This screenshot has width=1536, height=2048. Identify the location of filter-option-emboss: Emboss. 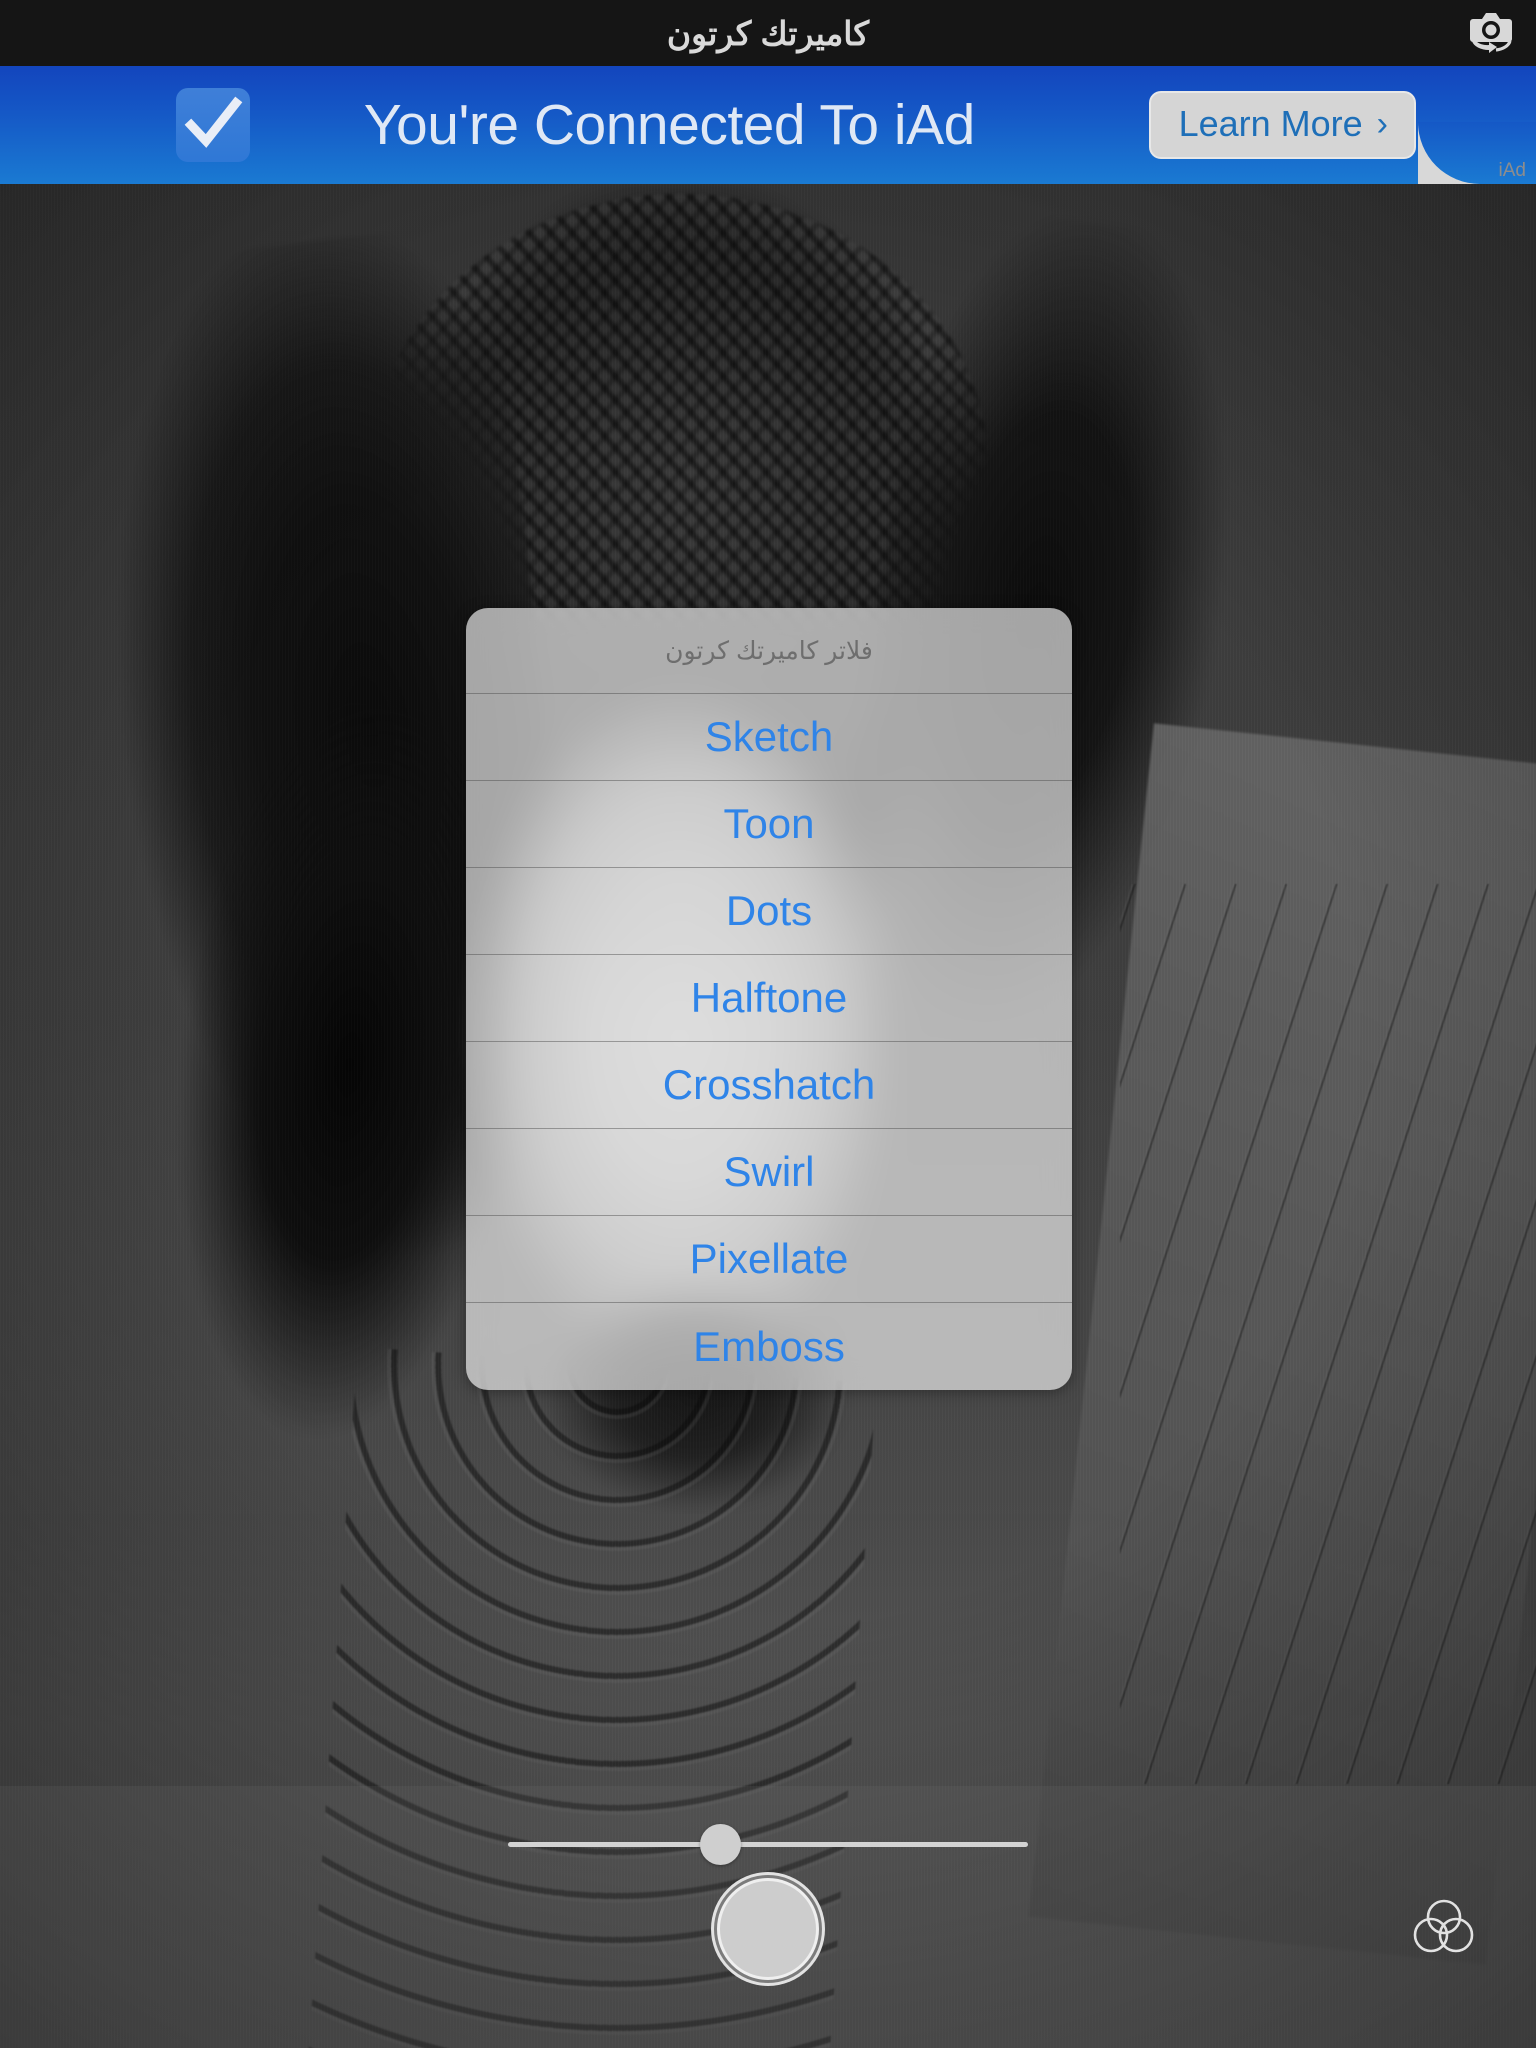
(769, 1346).